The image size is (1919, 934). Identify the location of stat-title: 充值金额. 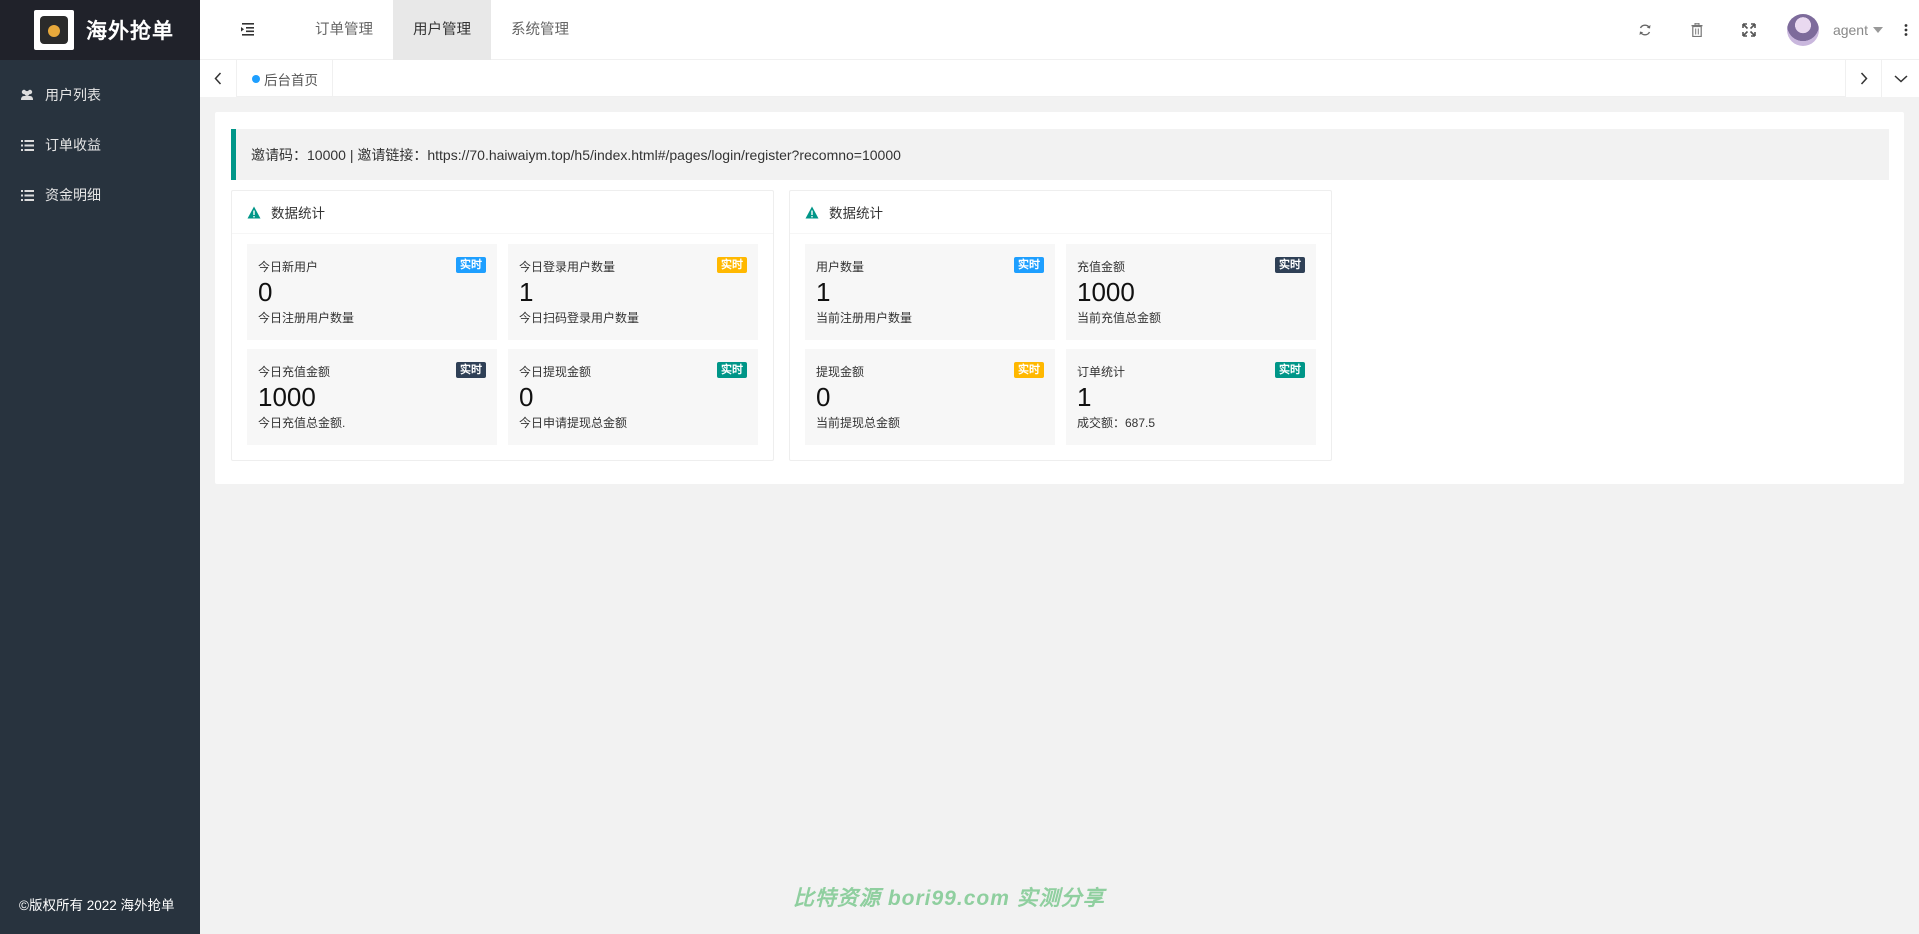
(1101, 267).